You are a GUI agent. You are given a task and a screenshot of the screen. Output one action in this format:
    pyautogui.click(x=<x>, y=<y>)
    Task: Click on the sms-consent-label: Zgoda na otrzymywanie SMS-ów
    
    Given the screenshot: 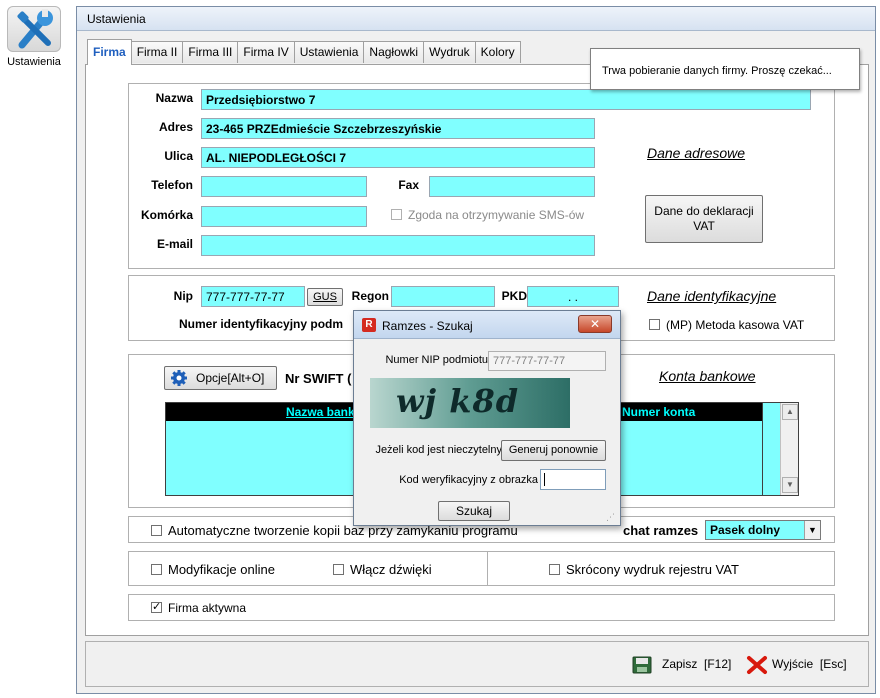 What is the action you would take?
    pyautogui.click(x=496, y=215)
    